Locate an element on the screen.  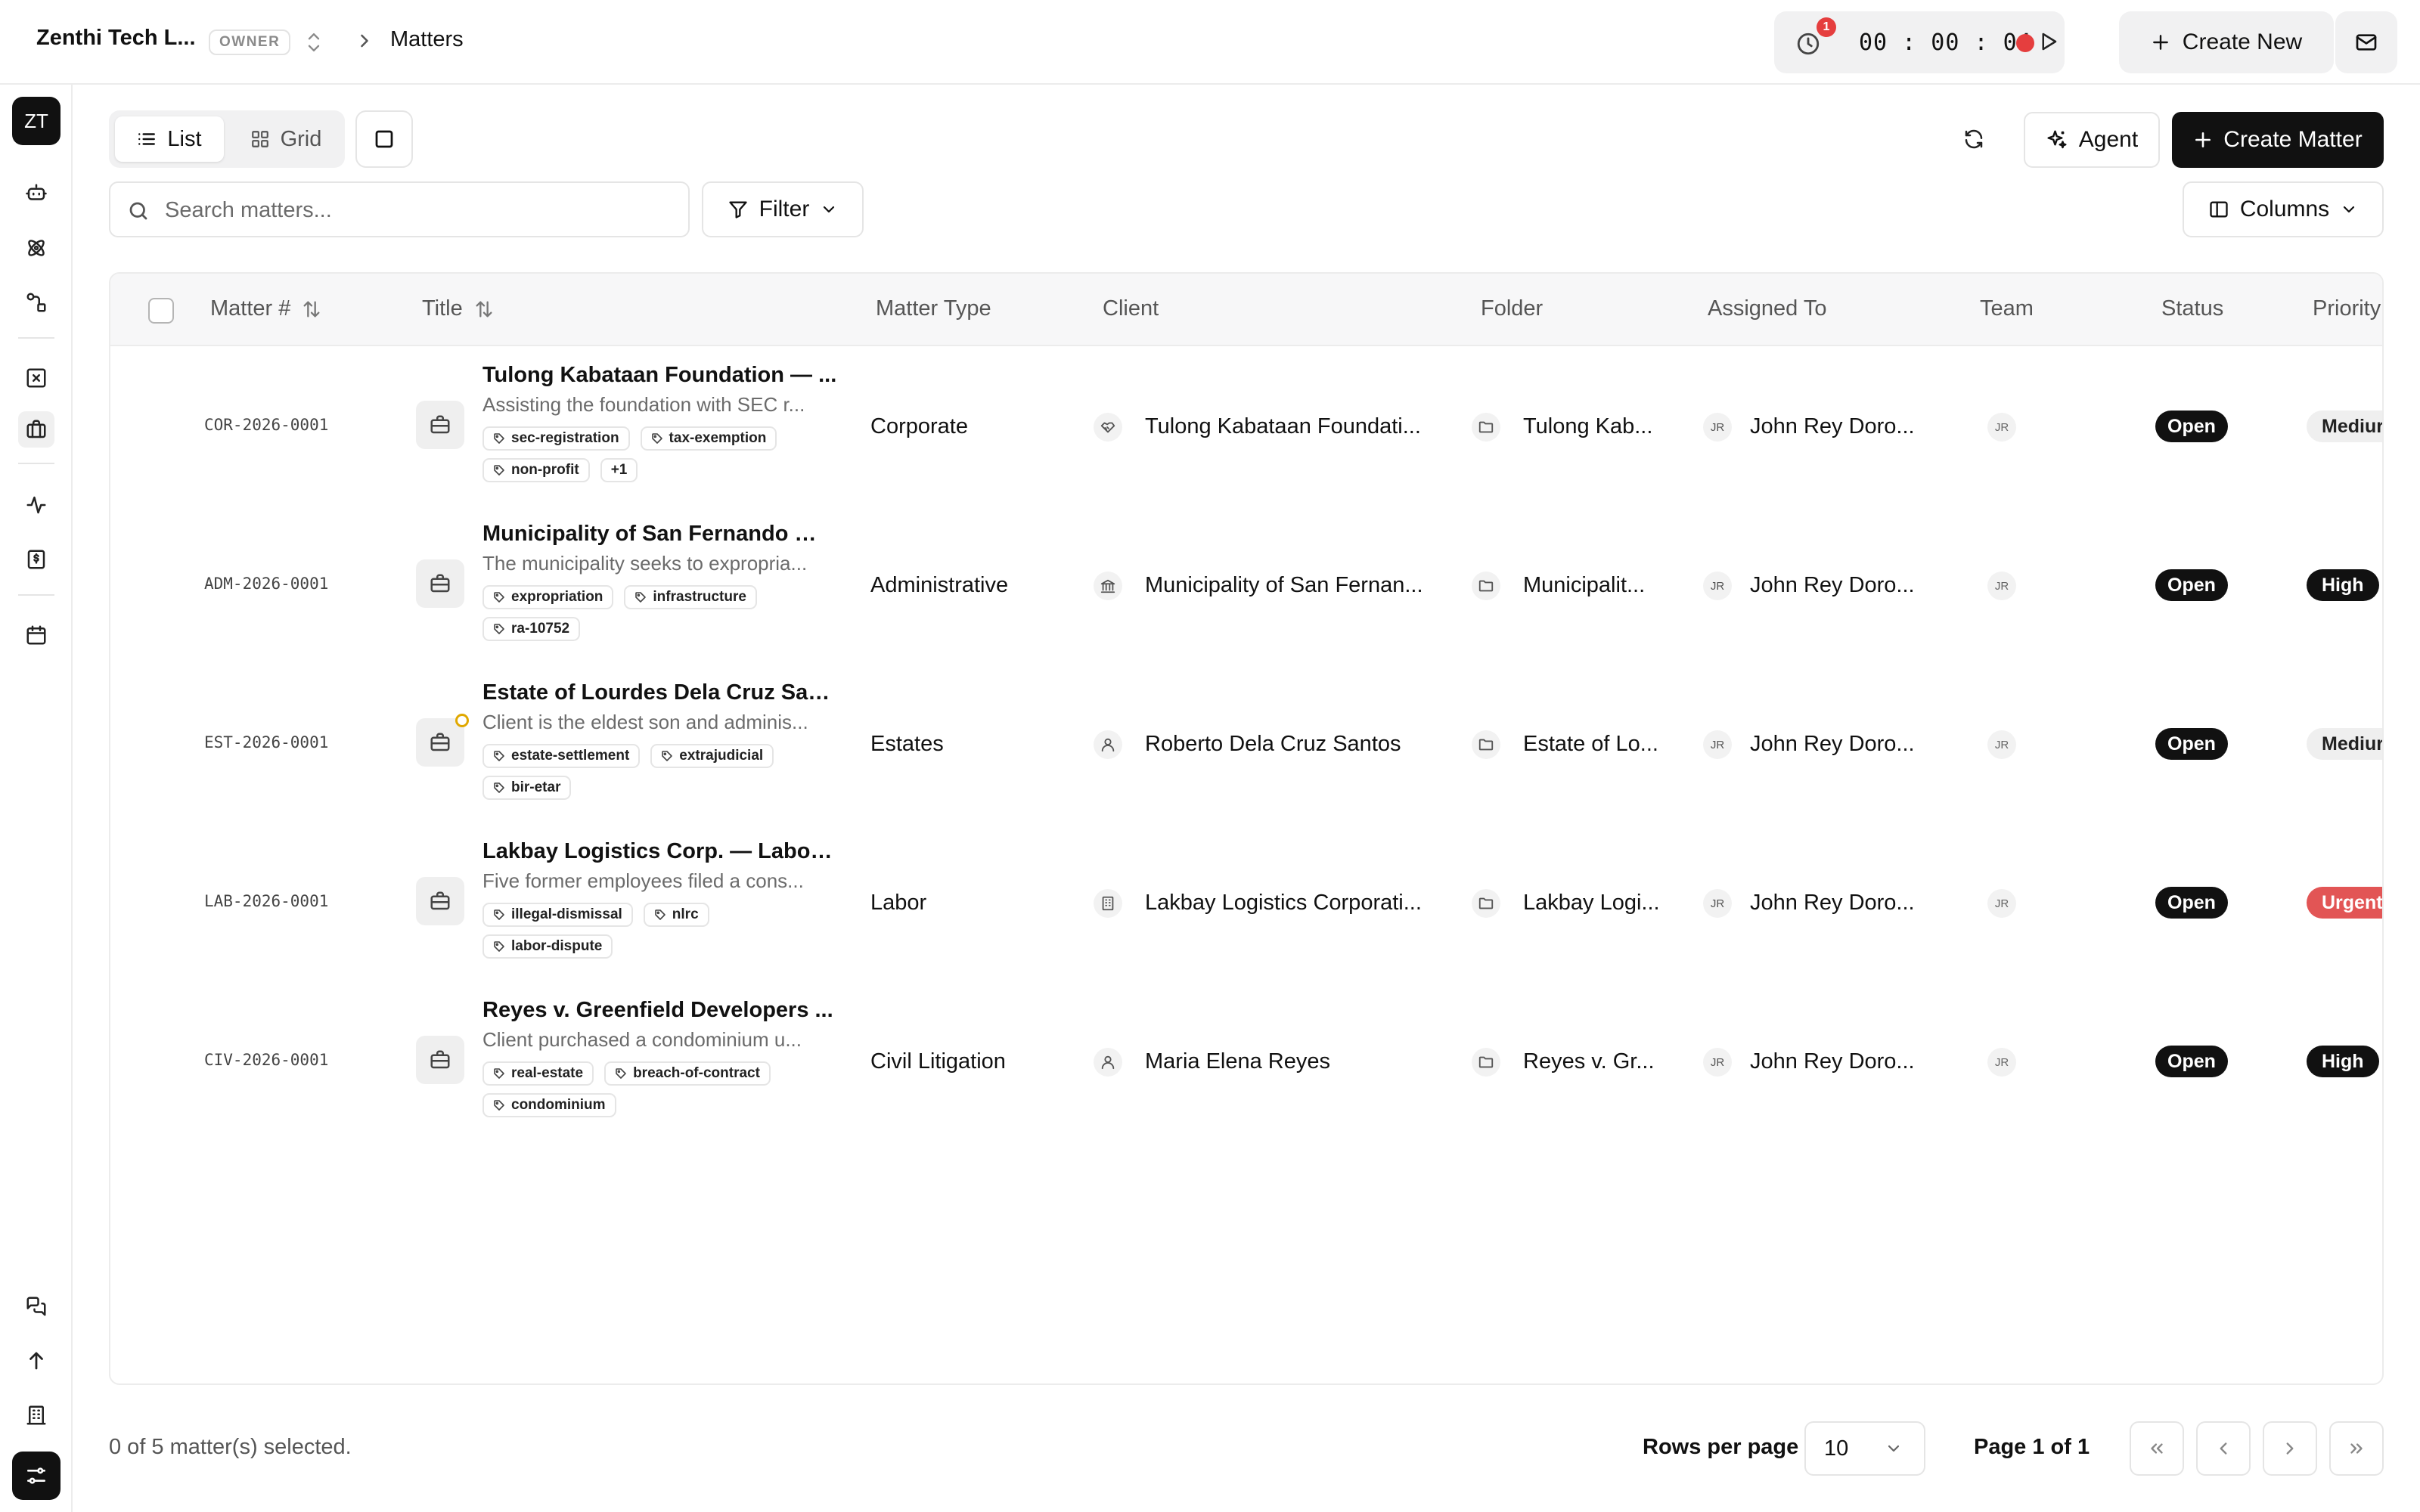
workspace-logo: ZT is located at coordinates (36, 121).